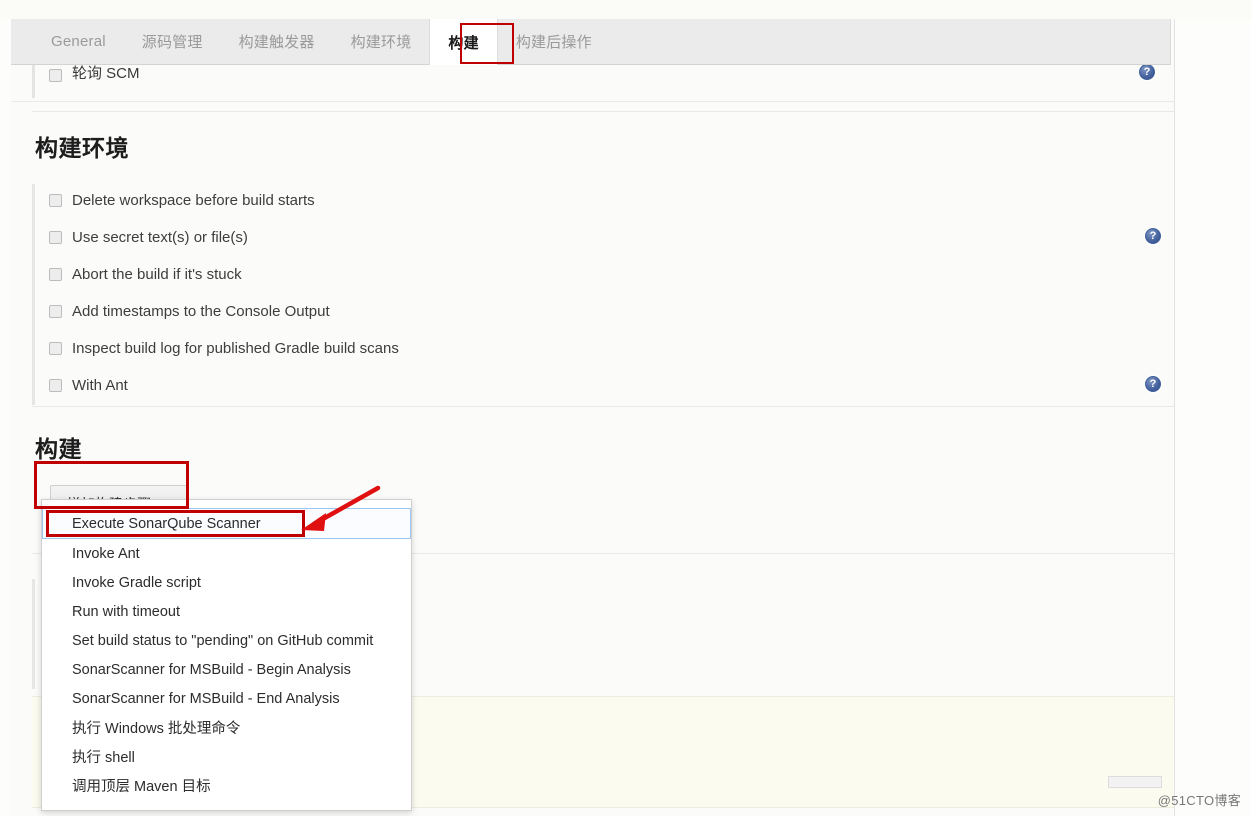  Describe the element at coordinates (226, 785) in the screenshot. I see `menu-item-invoke-top-level-maven-targets: 调用顶层 Maven 目标` at that location.